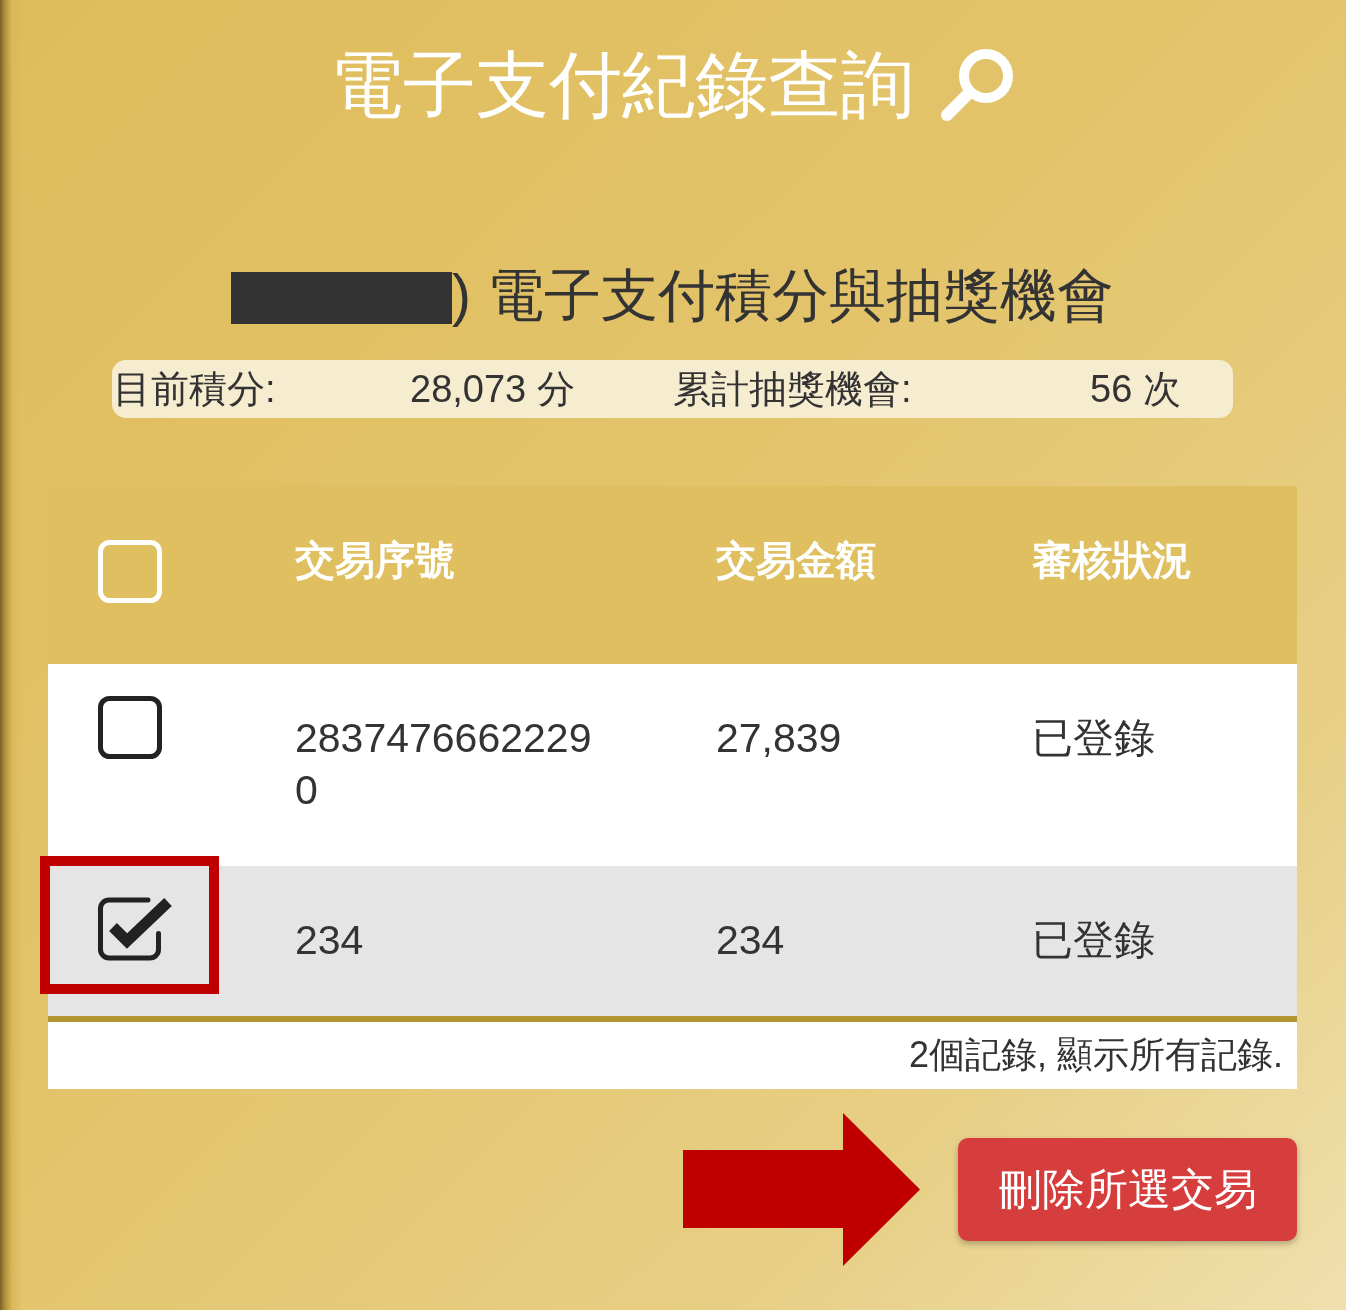  I want to click on table-row: 28374766622290 27,839 已登錄, so click(672, 765).